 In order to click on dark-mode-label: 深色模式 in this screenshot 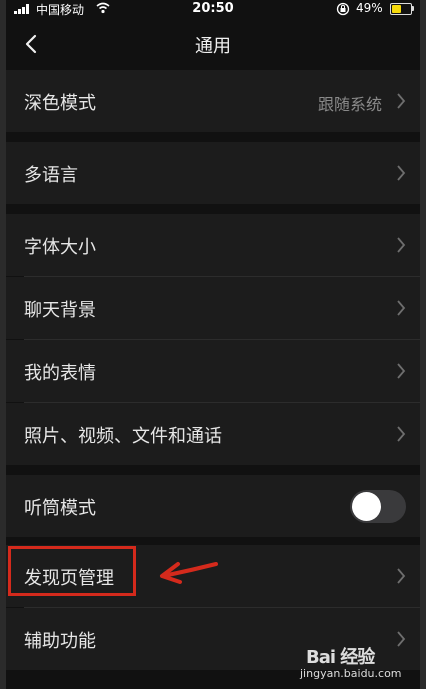, I will do `click(60, 103)`.